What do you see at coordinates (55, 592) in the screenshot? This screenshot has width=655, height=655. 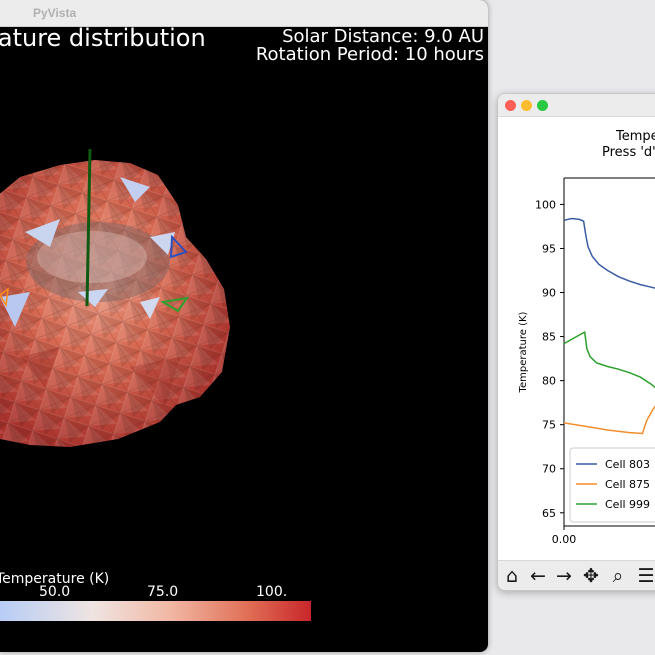 I see `scalar-bar-tick: 50.0` at bounding box center [55, 592].